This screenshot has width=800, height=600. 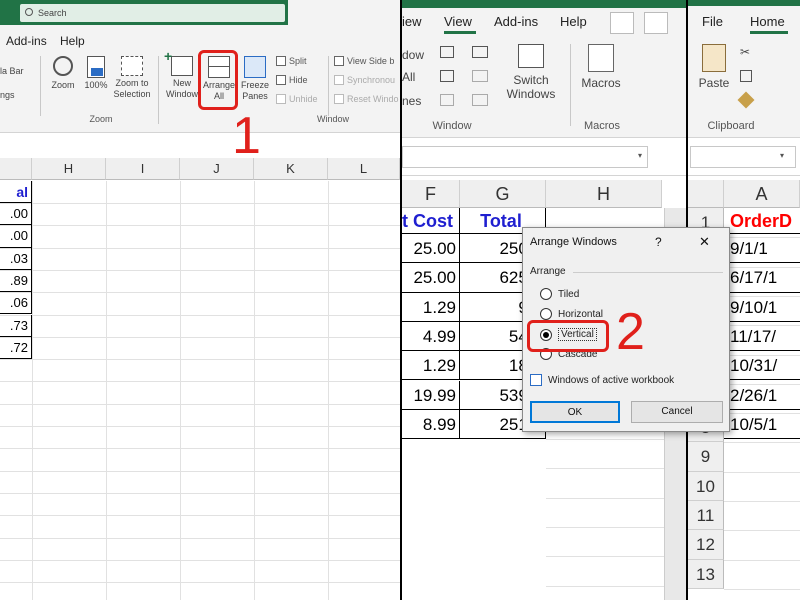 I want to click on sync-scroll-icon, so click(x=480, y=76).